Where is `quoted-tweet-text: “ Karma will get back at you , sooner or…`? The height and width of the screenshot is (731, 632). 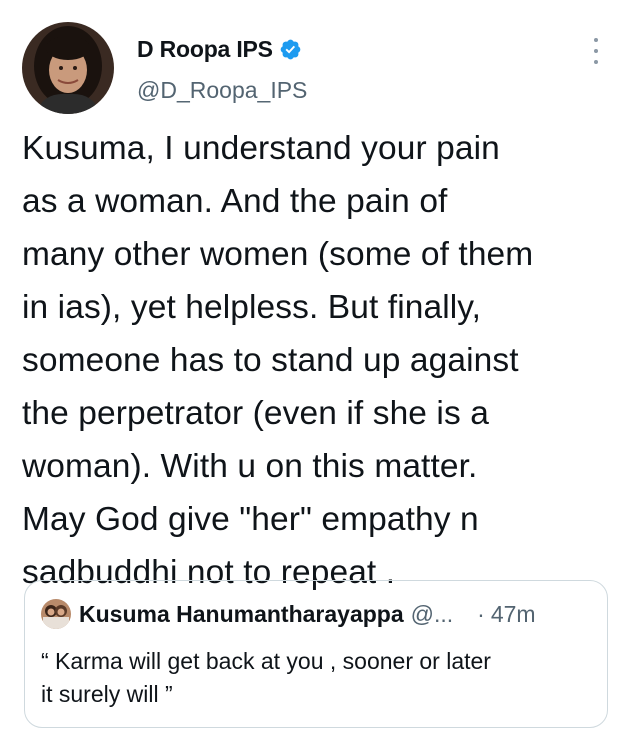
quoted-tweet-text: “ Karma will get back at you , sooner or… is located at coordinates (266, 677).